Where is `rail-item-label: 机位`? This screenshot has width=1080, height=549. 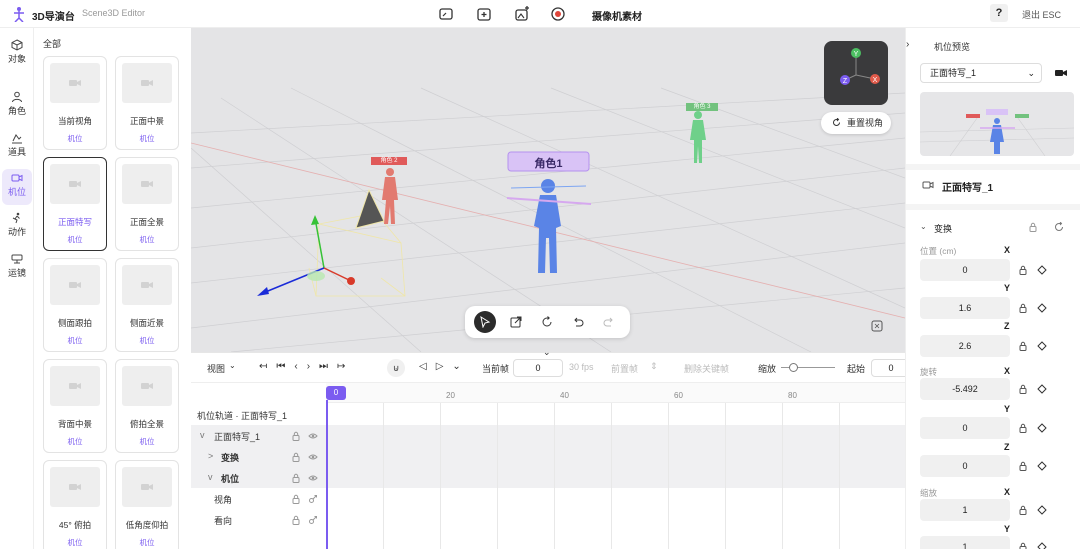
rail-item-label: 机位 is located at coordinates (16, 192).